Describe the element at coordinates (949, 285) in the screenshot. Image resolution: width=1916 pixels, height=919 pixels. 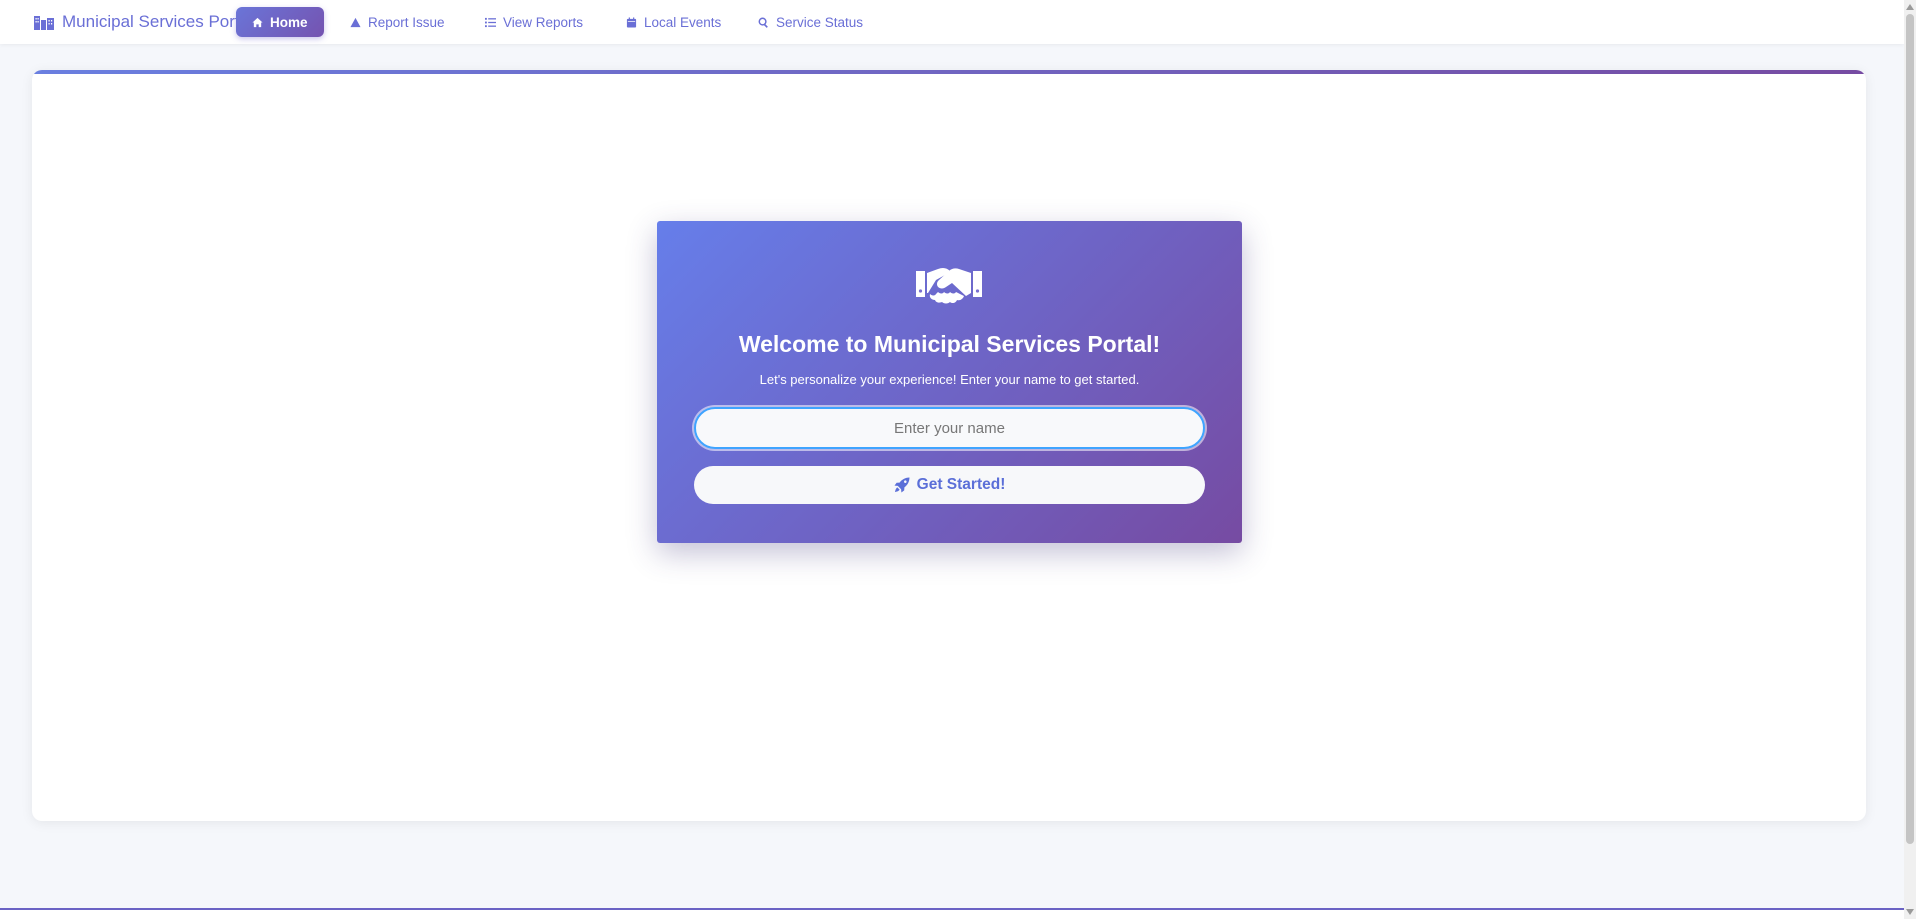
I see `handshake-icon` at that location.